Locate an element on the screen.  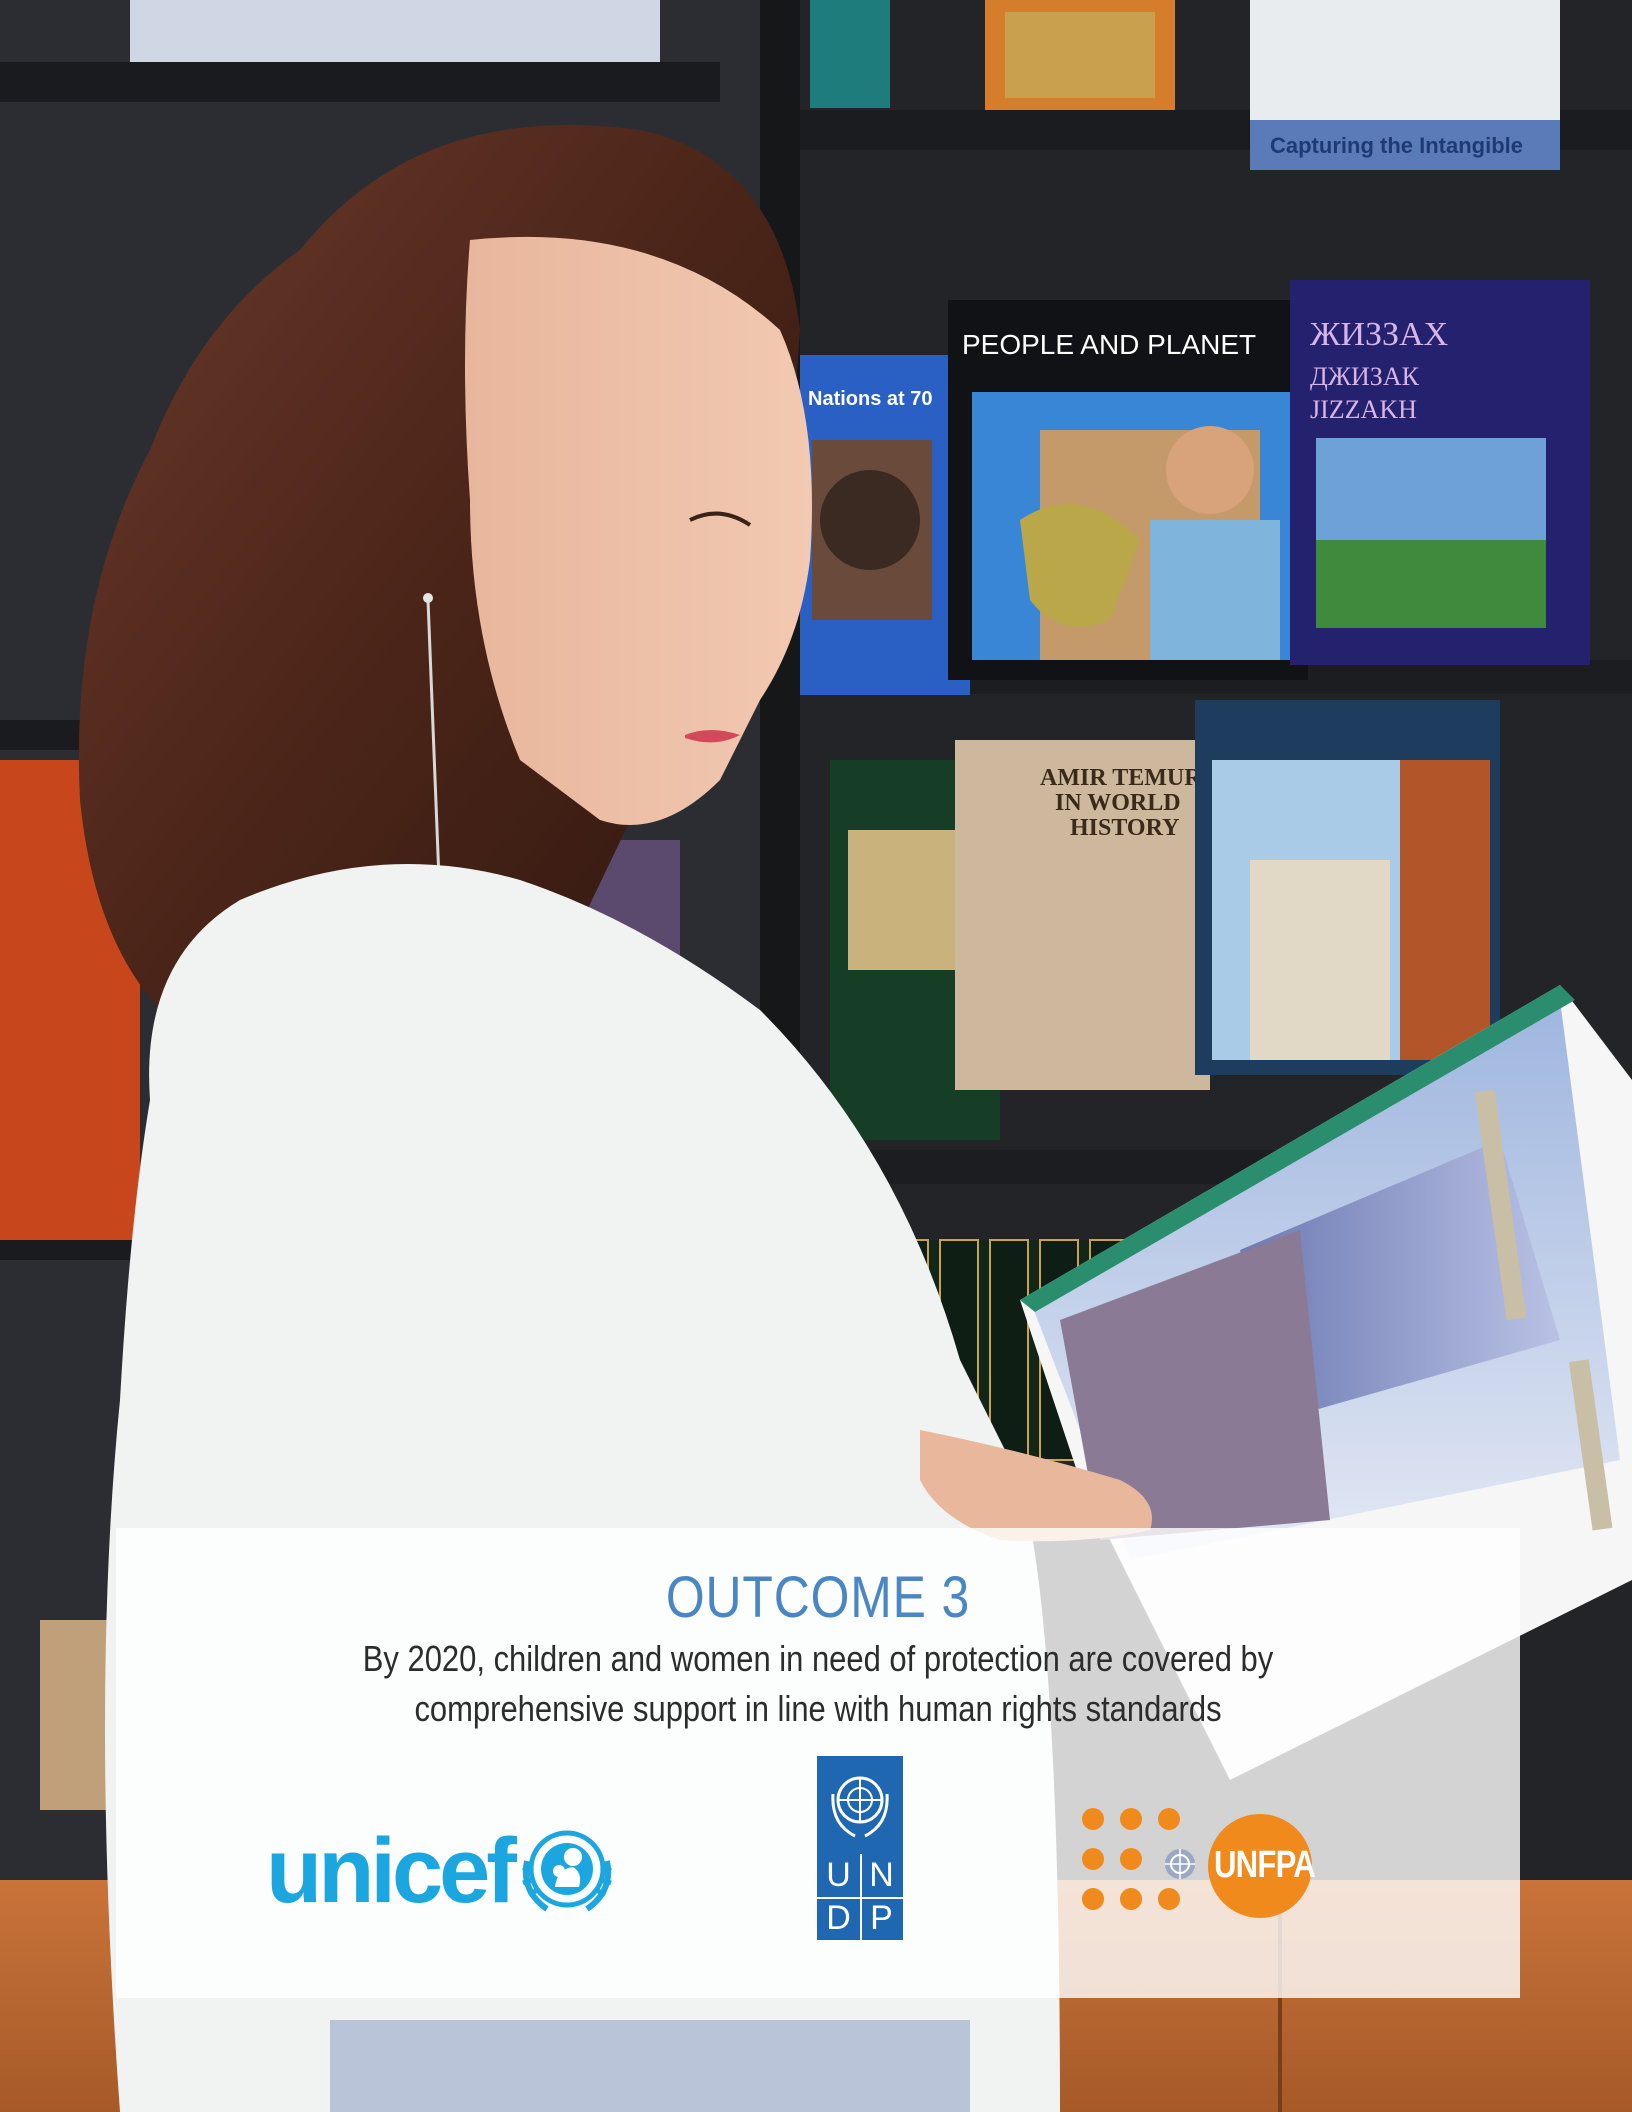
book-amir-temur-line3: HISTORY is located at coordinates (1124, 828).